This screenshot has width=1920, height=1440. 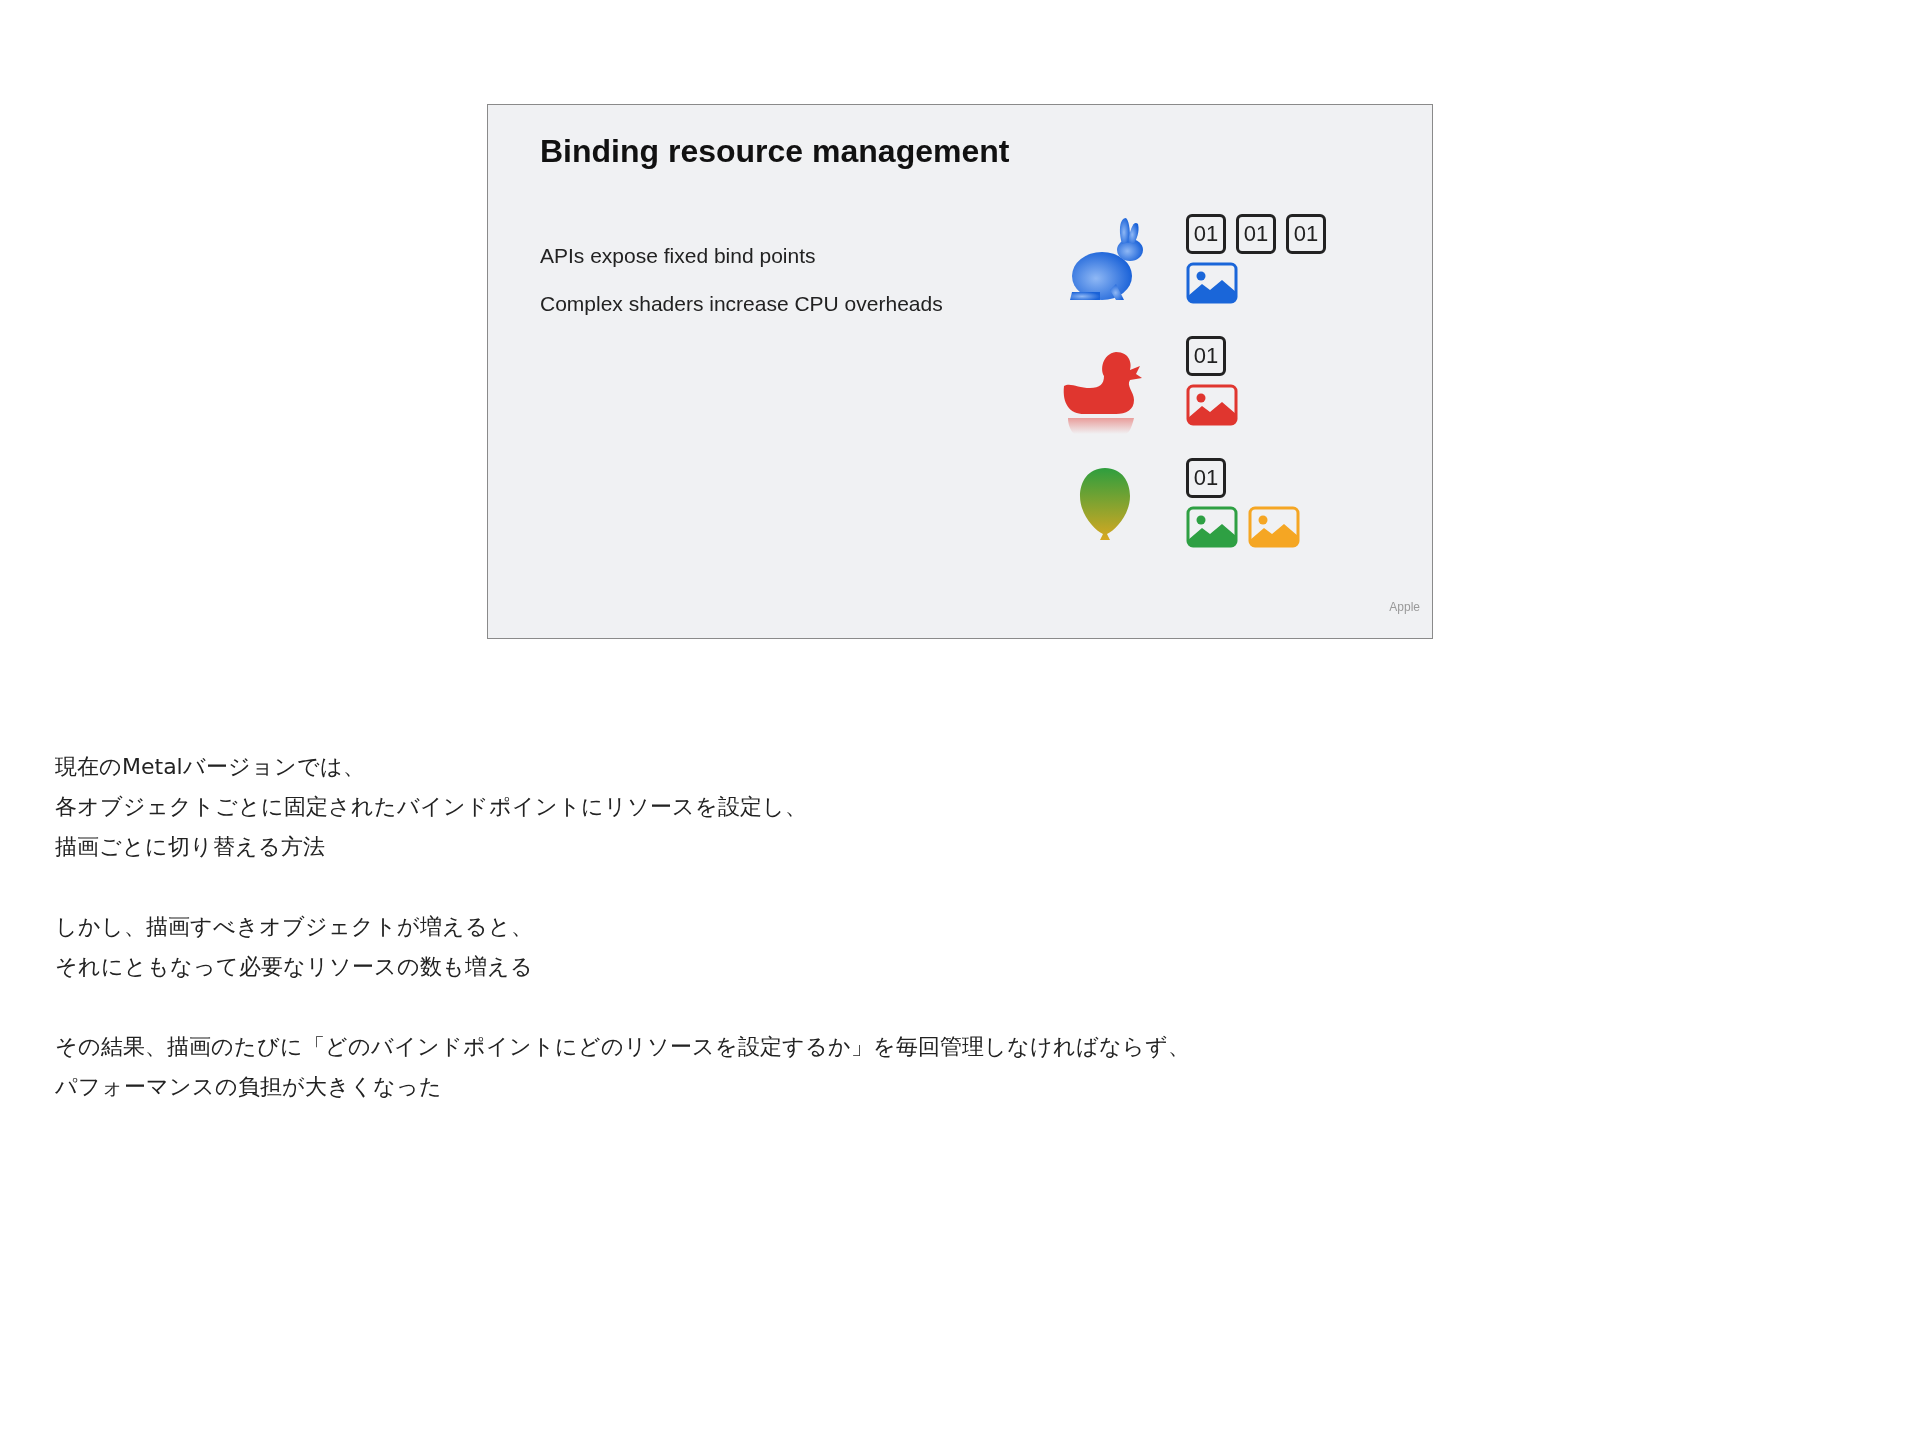 What do you see at coordinates (678, 256) in the screenshot?
I see `bullet-text: APIs expose fixed bind points` at bounding box center [678, 256].